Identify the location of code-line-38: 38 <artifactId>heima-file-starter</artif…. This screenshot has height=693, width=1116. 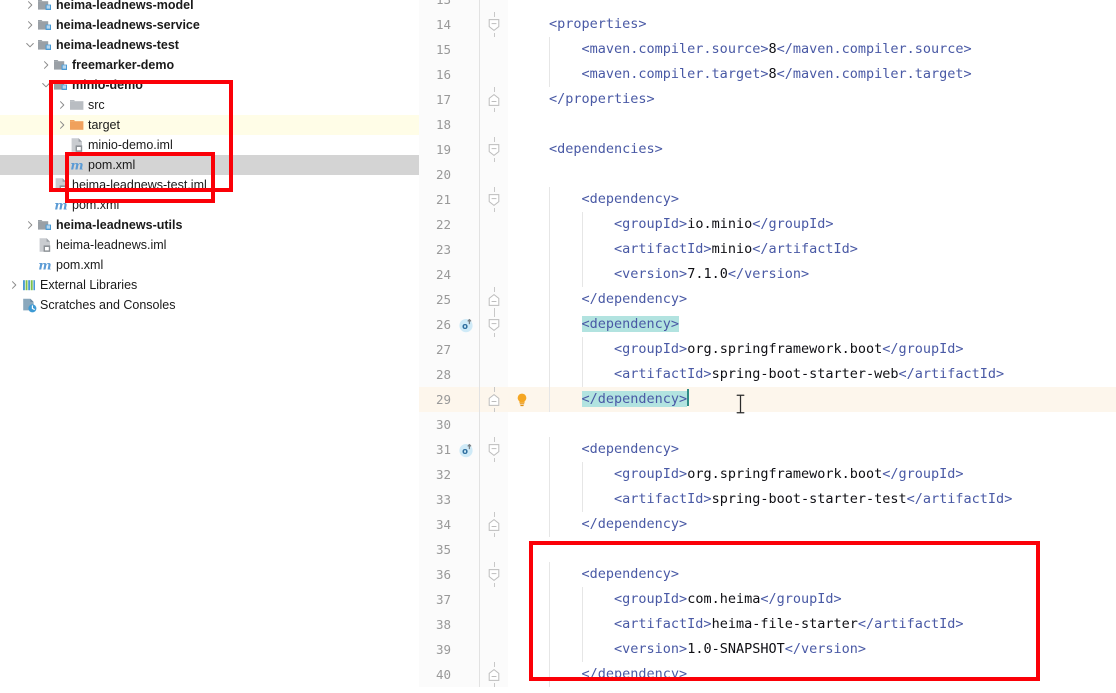
(767, 624).